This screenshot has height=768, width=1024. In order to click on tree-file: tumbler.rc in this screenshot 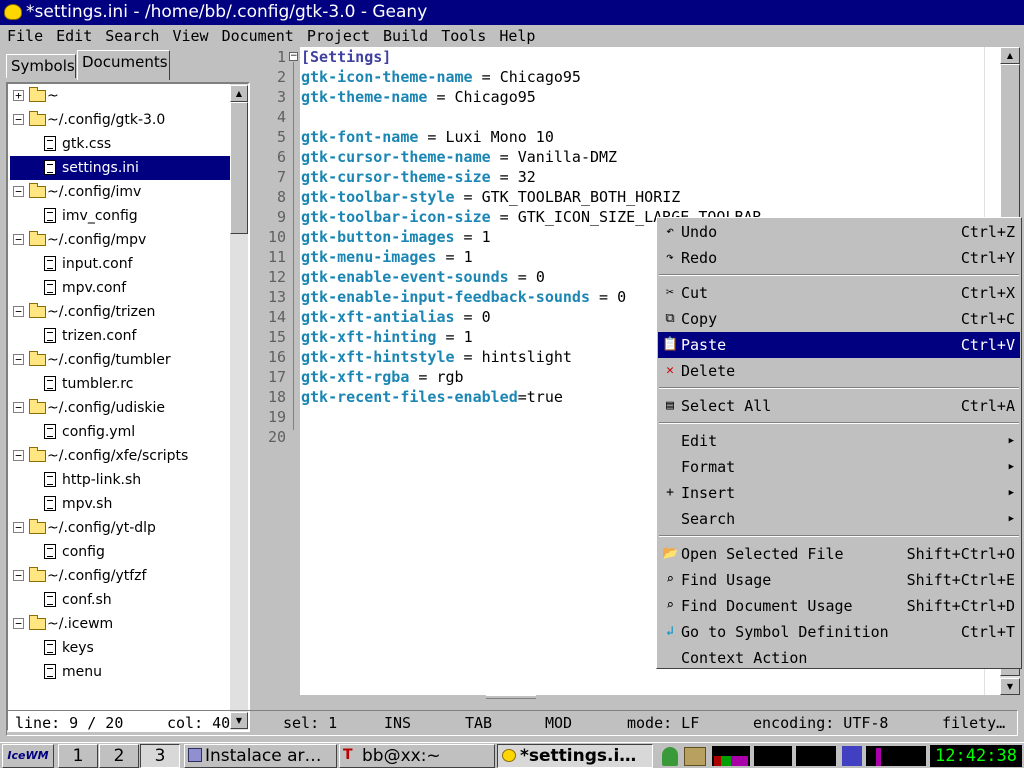, I will do `click(120, 384)`.